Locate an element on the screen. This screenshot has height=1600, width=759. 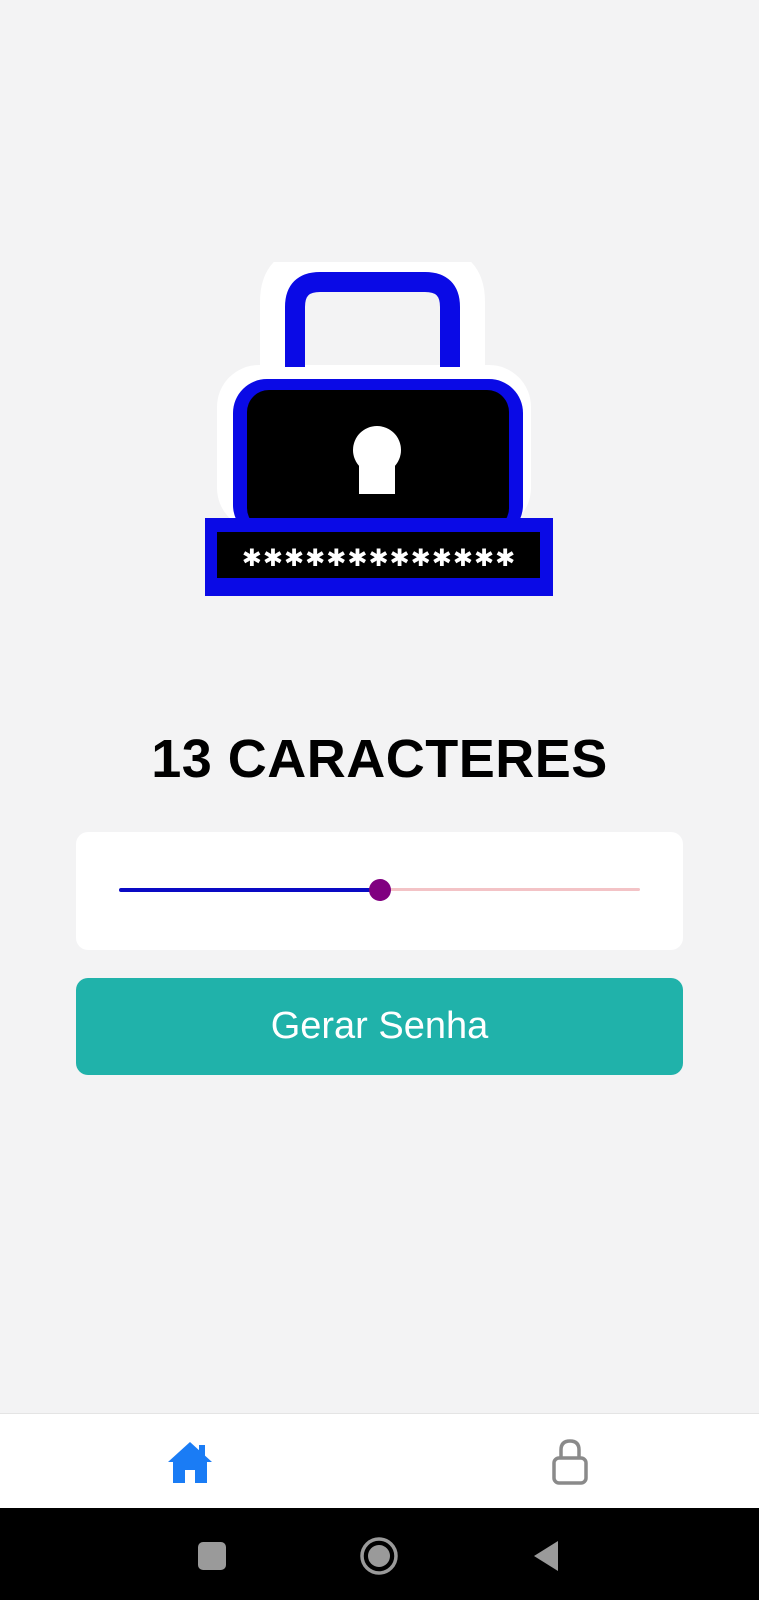
back-button is located at coordinates (546, 1556).